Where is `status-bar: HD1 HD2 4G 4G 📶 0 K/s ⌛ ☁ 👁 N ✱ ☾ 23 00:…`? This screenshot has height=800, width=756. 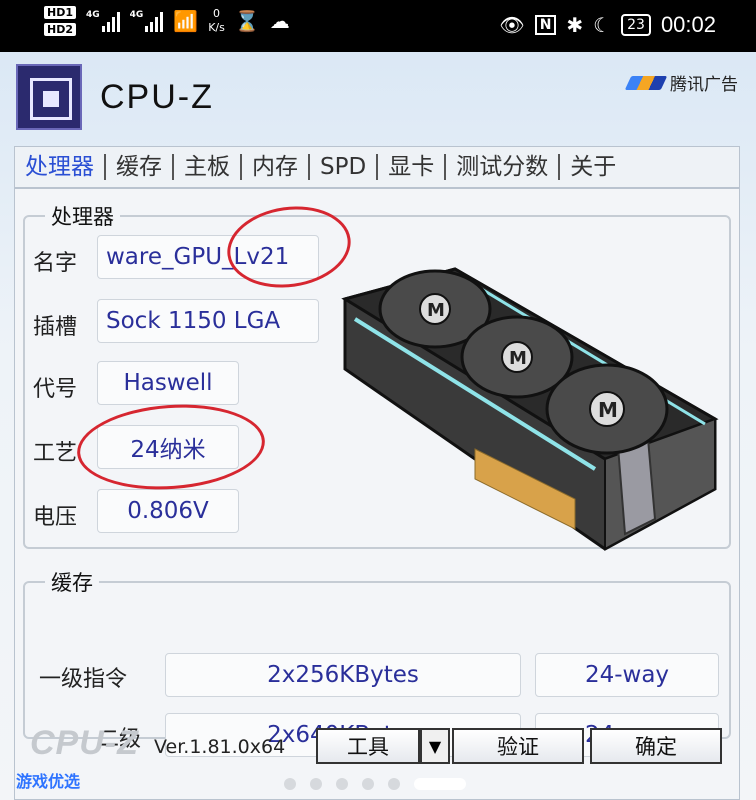
status-bar: HD1 HD2 4G 4G 📶 0 K/s ⌛ ☁ 👁 N ✱ ☾ 23 00:… is located at coordinates (378, 26).